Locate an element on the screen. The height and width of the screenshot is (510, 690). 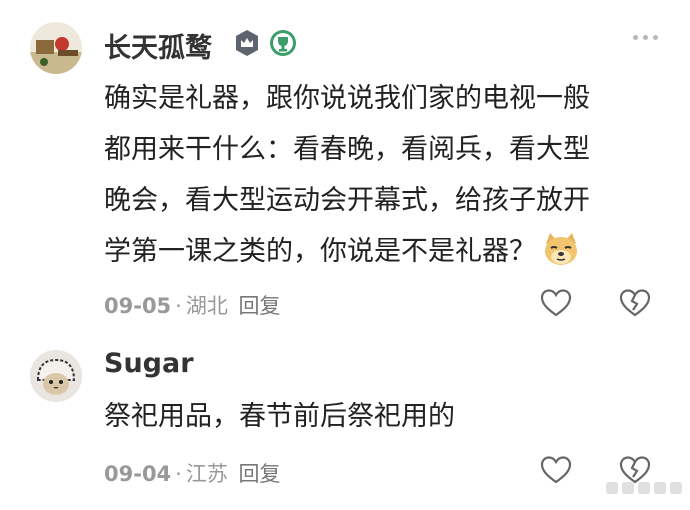
username: 长天孤鹜 is located at coordinates (158, 45).